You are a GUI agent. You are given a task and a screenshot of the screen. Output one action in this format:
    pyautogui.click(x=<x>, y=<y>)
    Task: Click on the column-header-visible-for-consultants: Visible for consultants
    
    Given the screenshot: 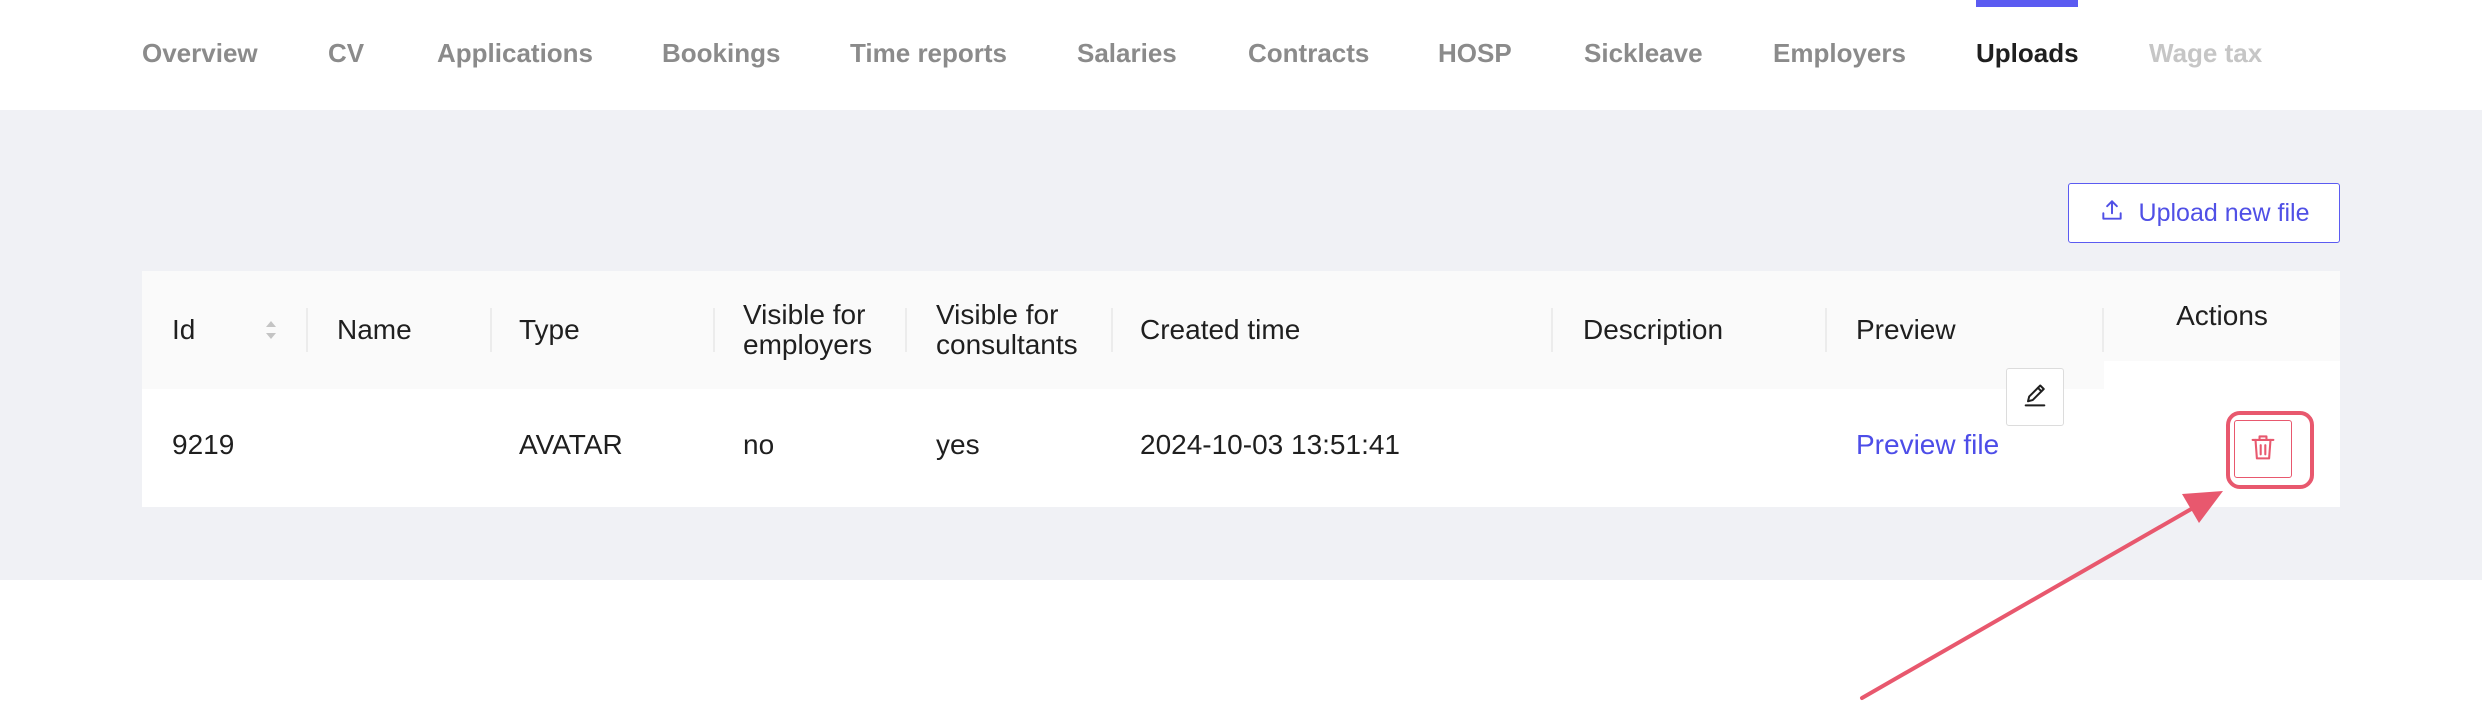 What is the action you would take?
    pyautogui.click(x=1007, y=330)
    